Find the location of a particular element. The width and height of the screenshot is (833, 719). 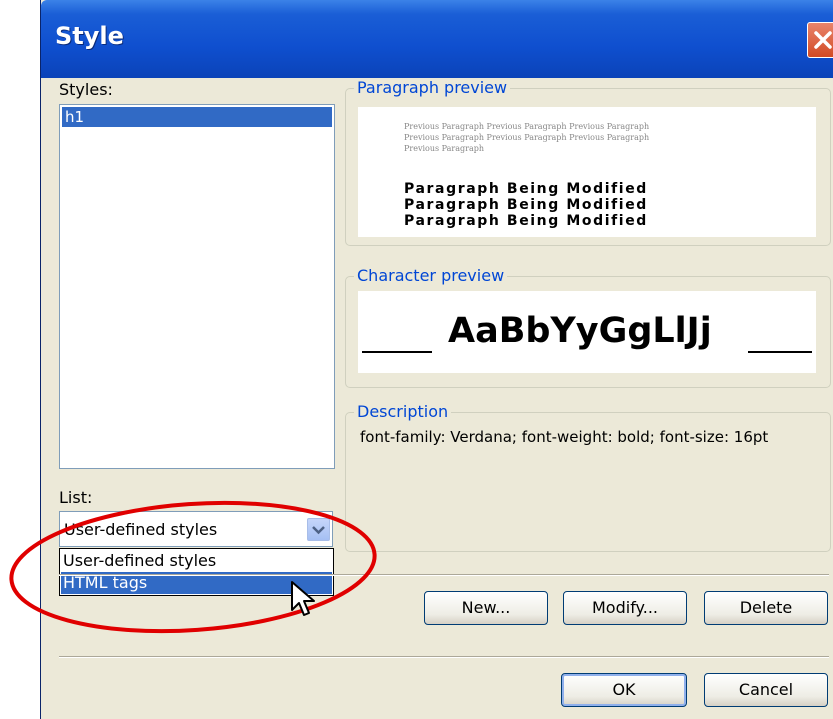

chevron-down-icon is located at coordinates (318, 530).